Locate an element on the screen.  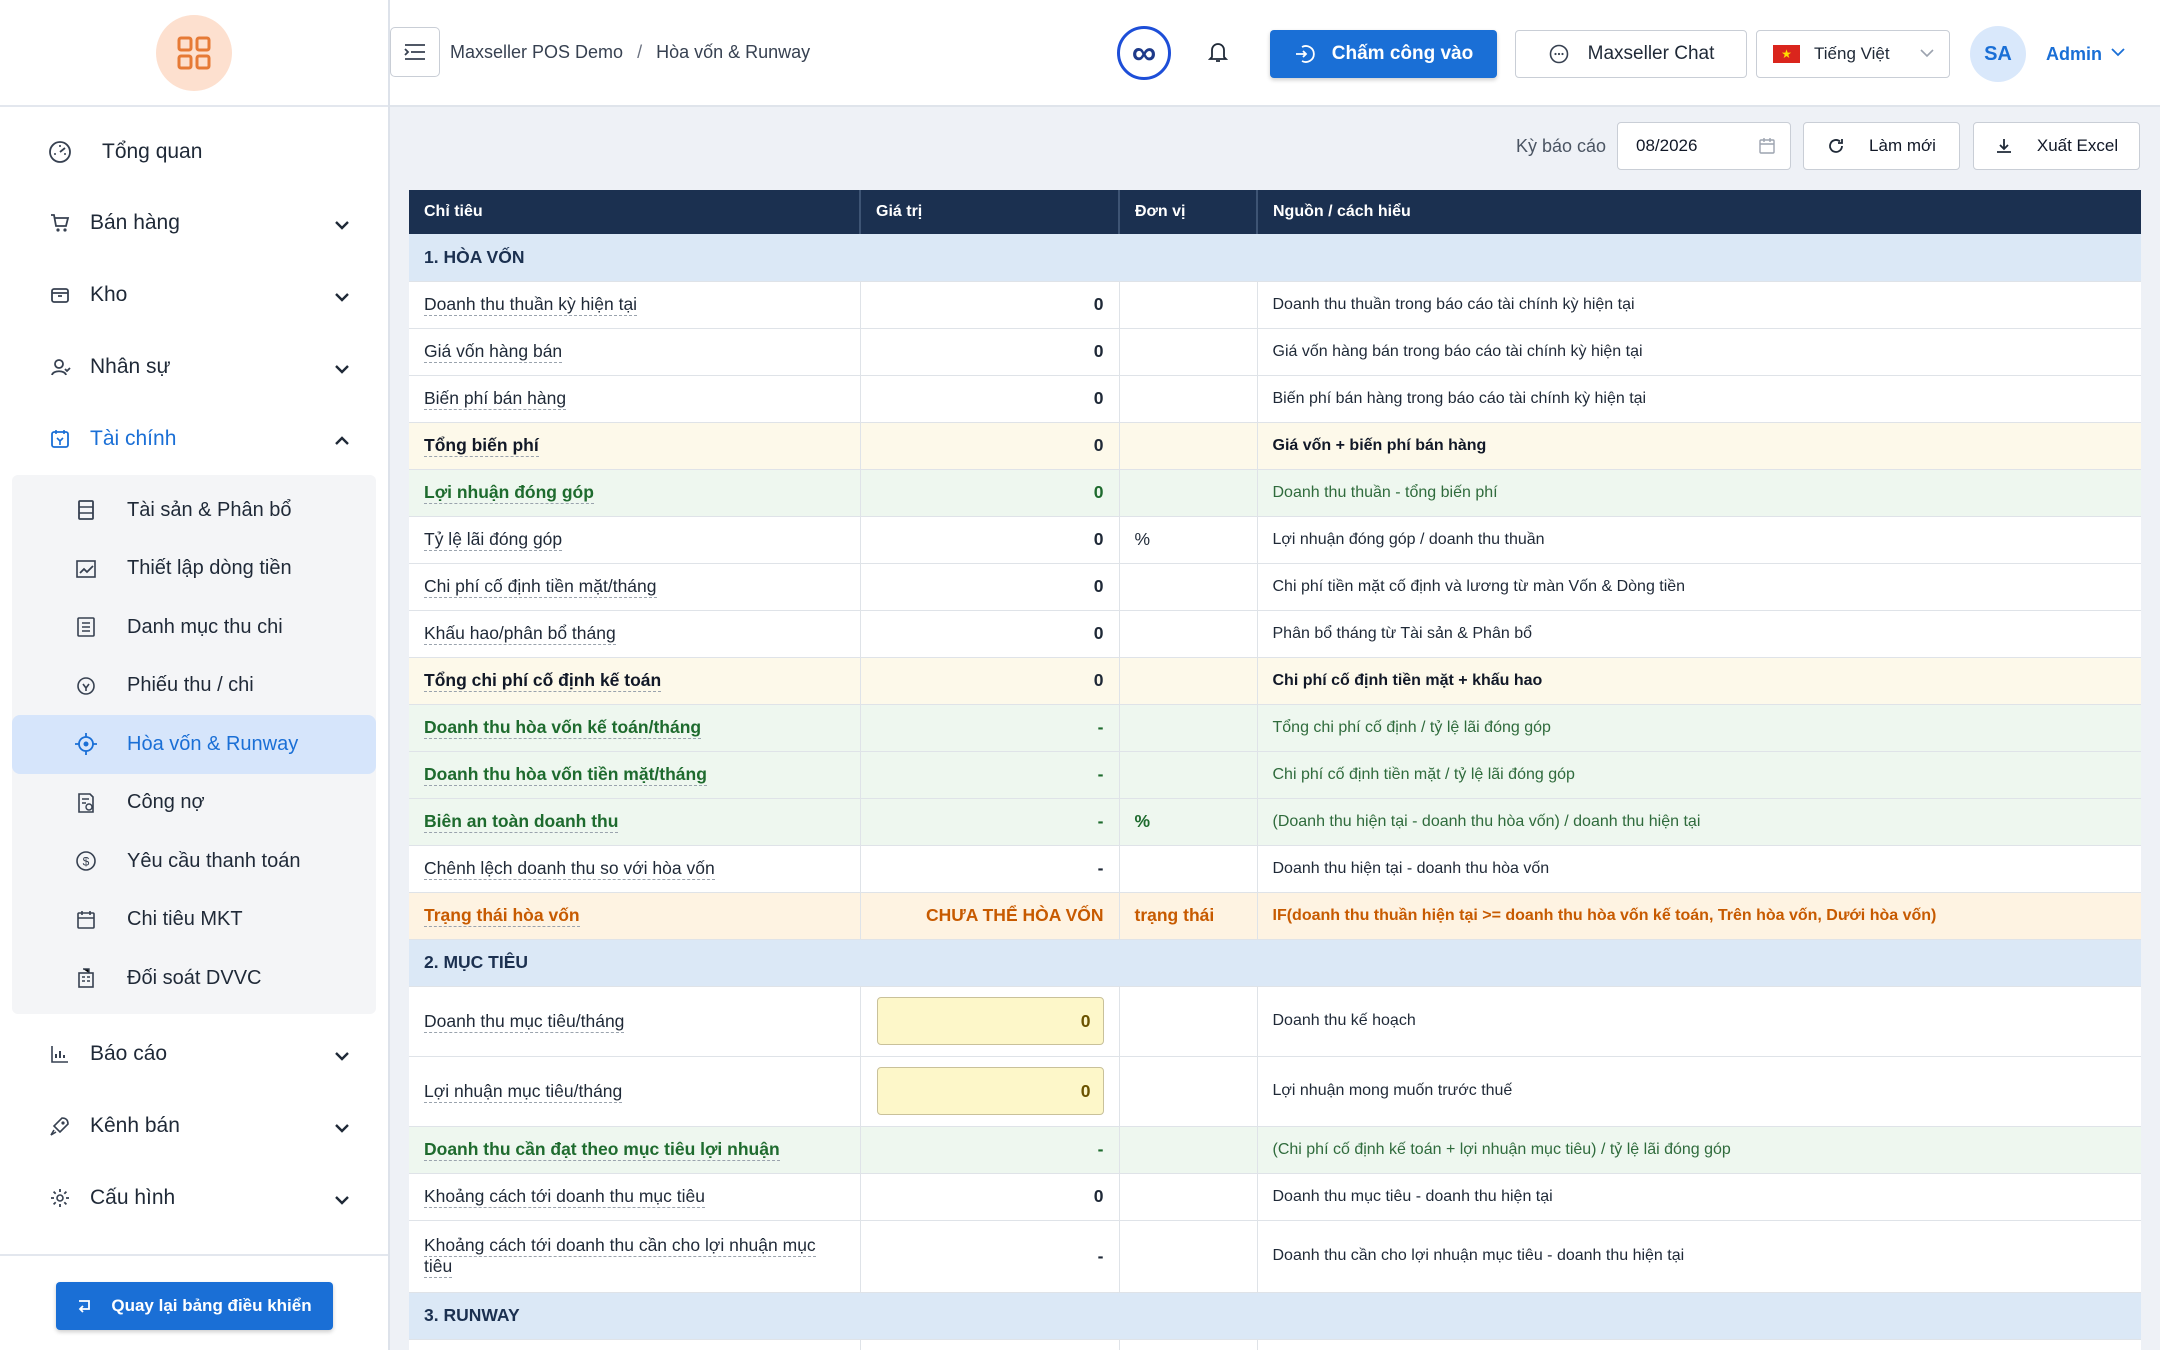
dollar-circle-icon: $ is located at coordinates (86, 861).